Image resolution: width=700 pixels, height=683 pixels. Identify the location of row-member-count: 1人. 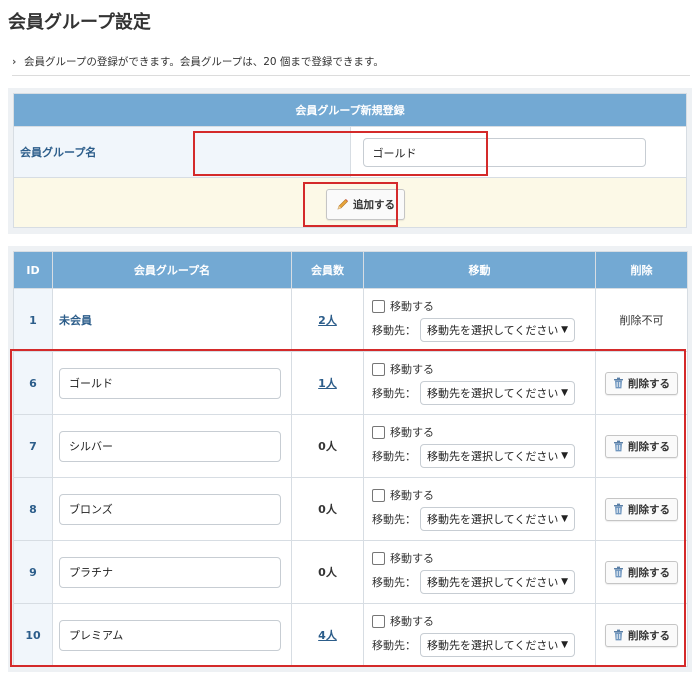
(327, 383).